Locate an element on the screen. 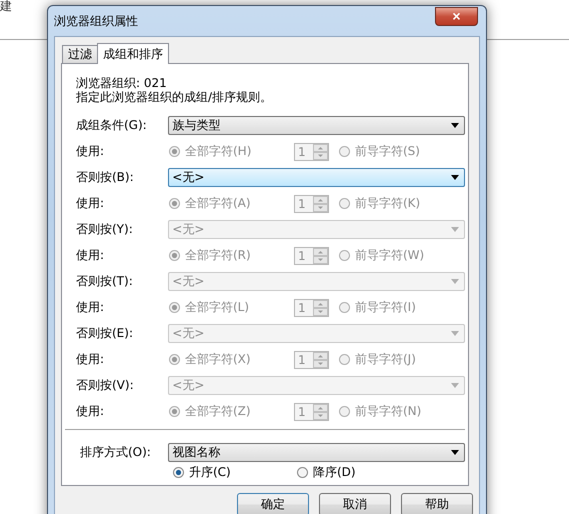  radio-label: 全部字符(L) is located at coordinates (217, 307).